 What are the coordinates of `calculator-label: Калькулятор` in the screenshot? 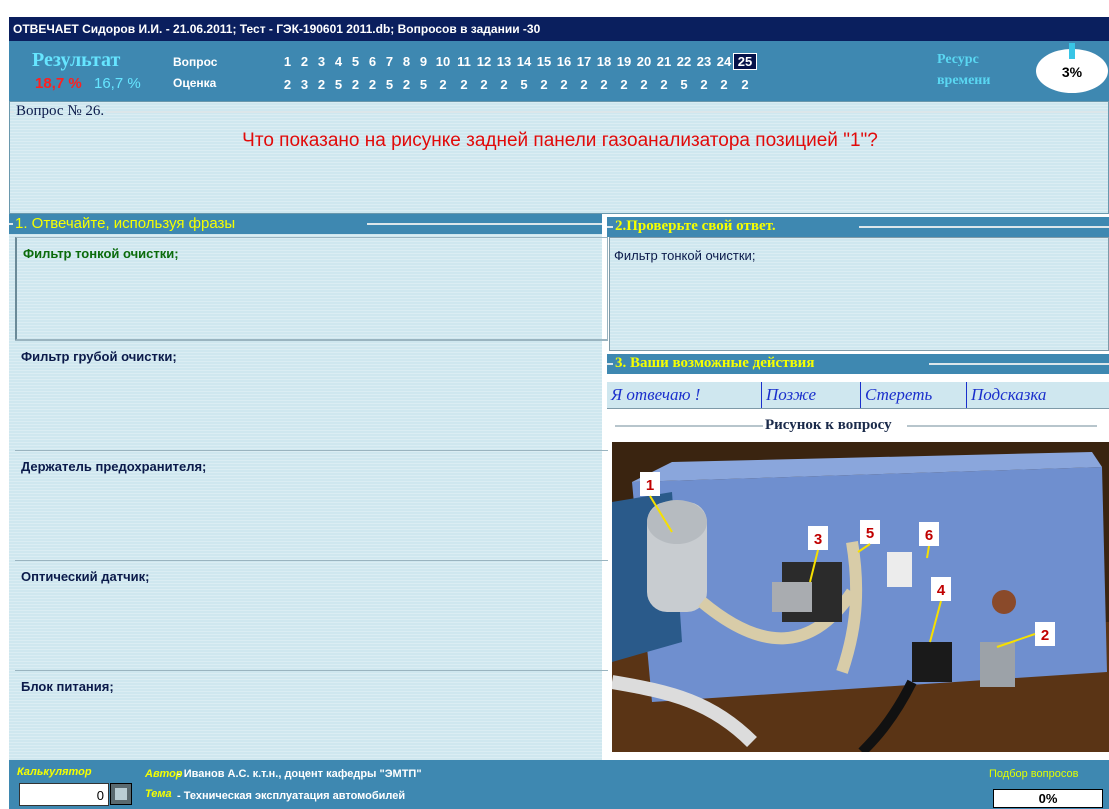 It's located at (54, 772).